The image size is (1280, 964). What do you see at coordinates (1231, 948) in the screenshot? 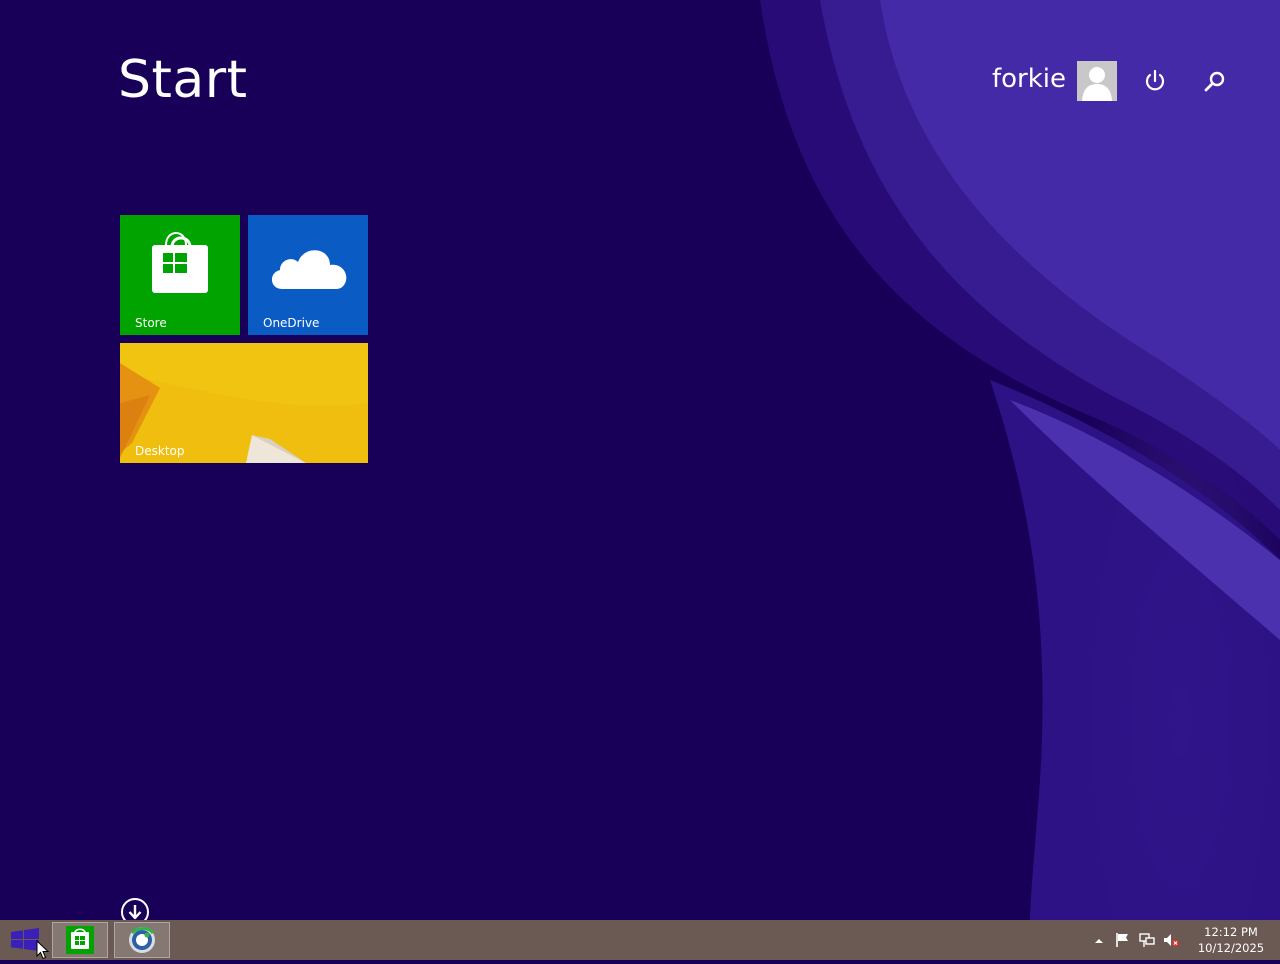
I see `clock-date: 10/12/2025` at bounding box center [1231, 948].